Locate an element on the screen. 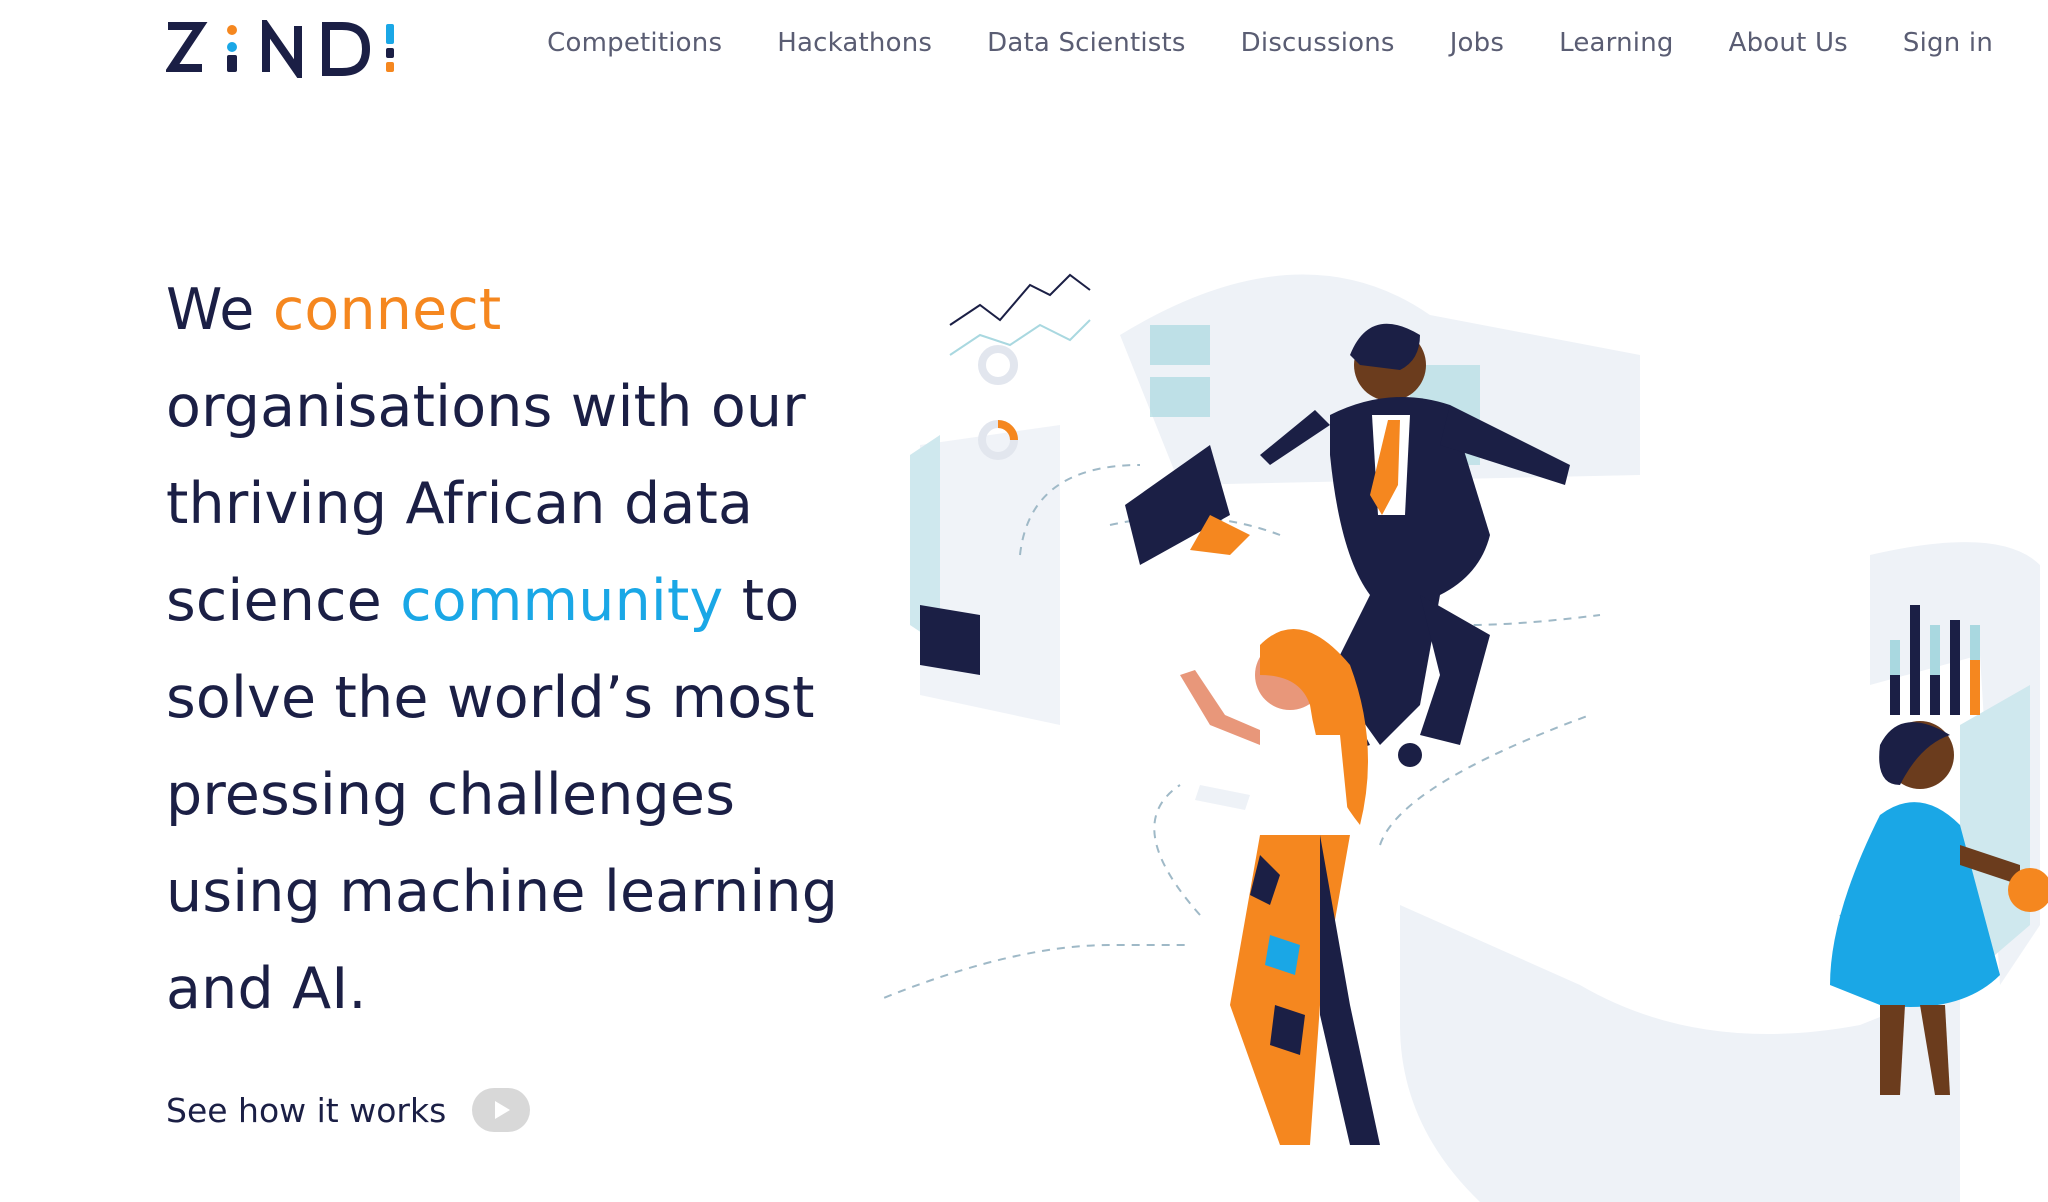  logo-mark is located at coordinates (280, 49).